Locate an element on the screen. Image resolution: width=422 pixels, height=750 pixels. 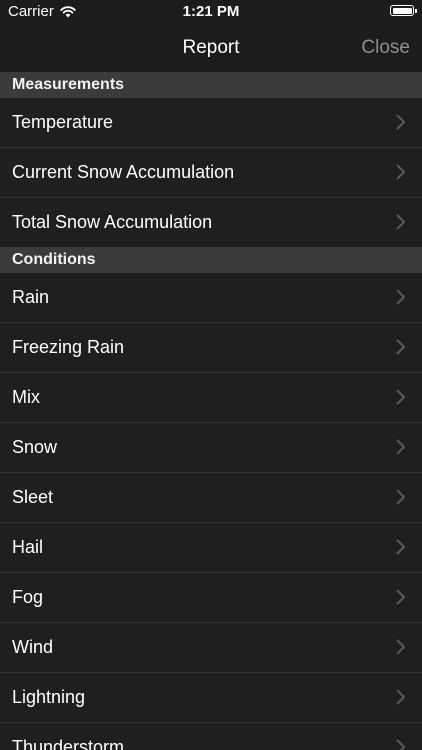
list-item-label: Thunderstorm is located at coordinates (68, 743).